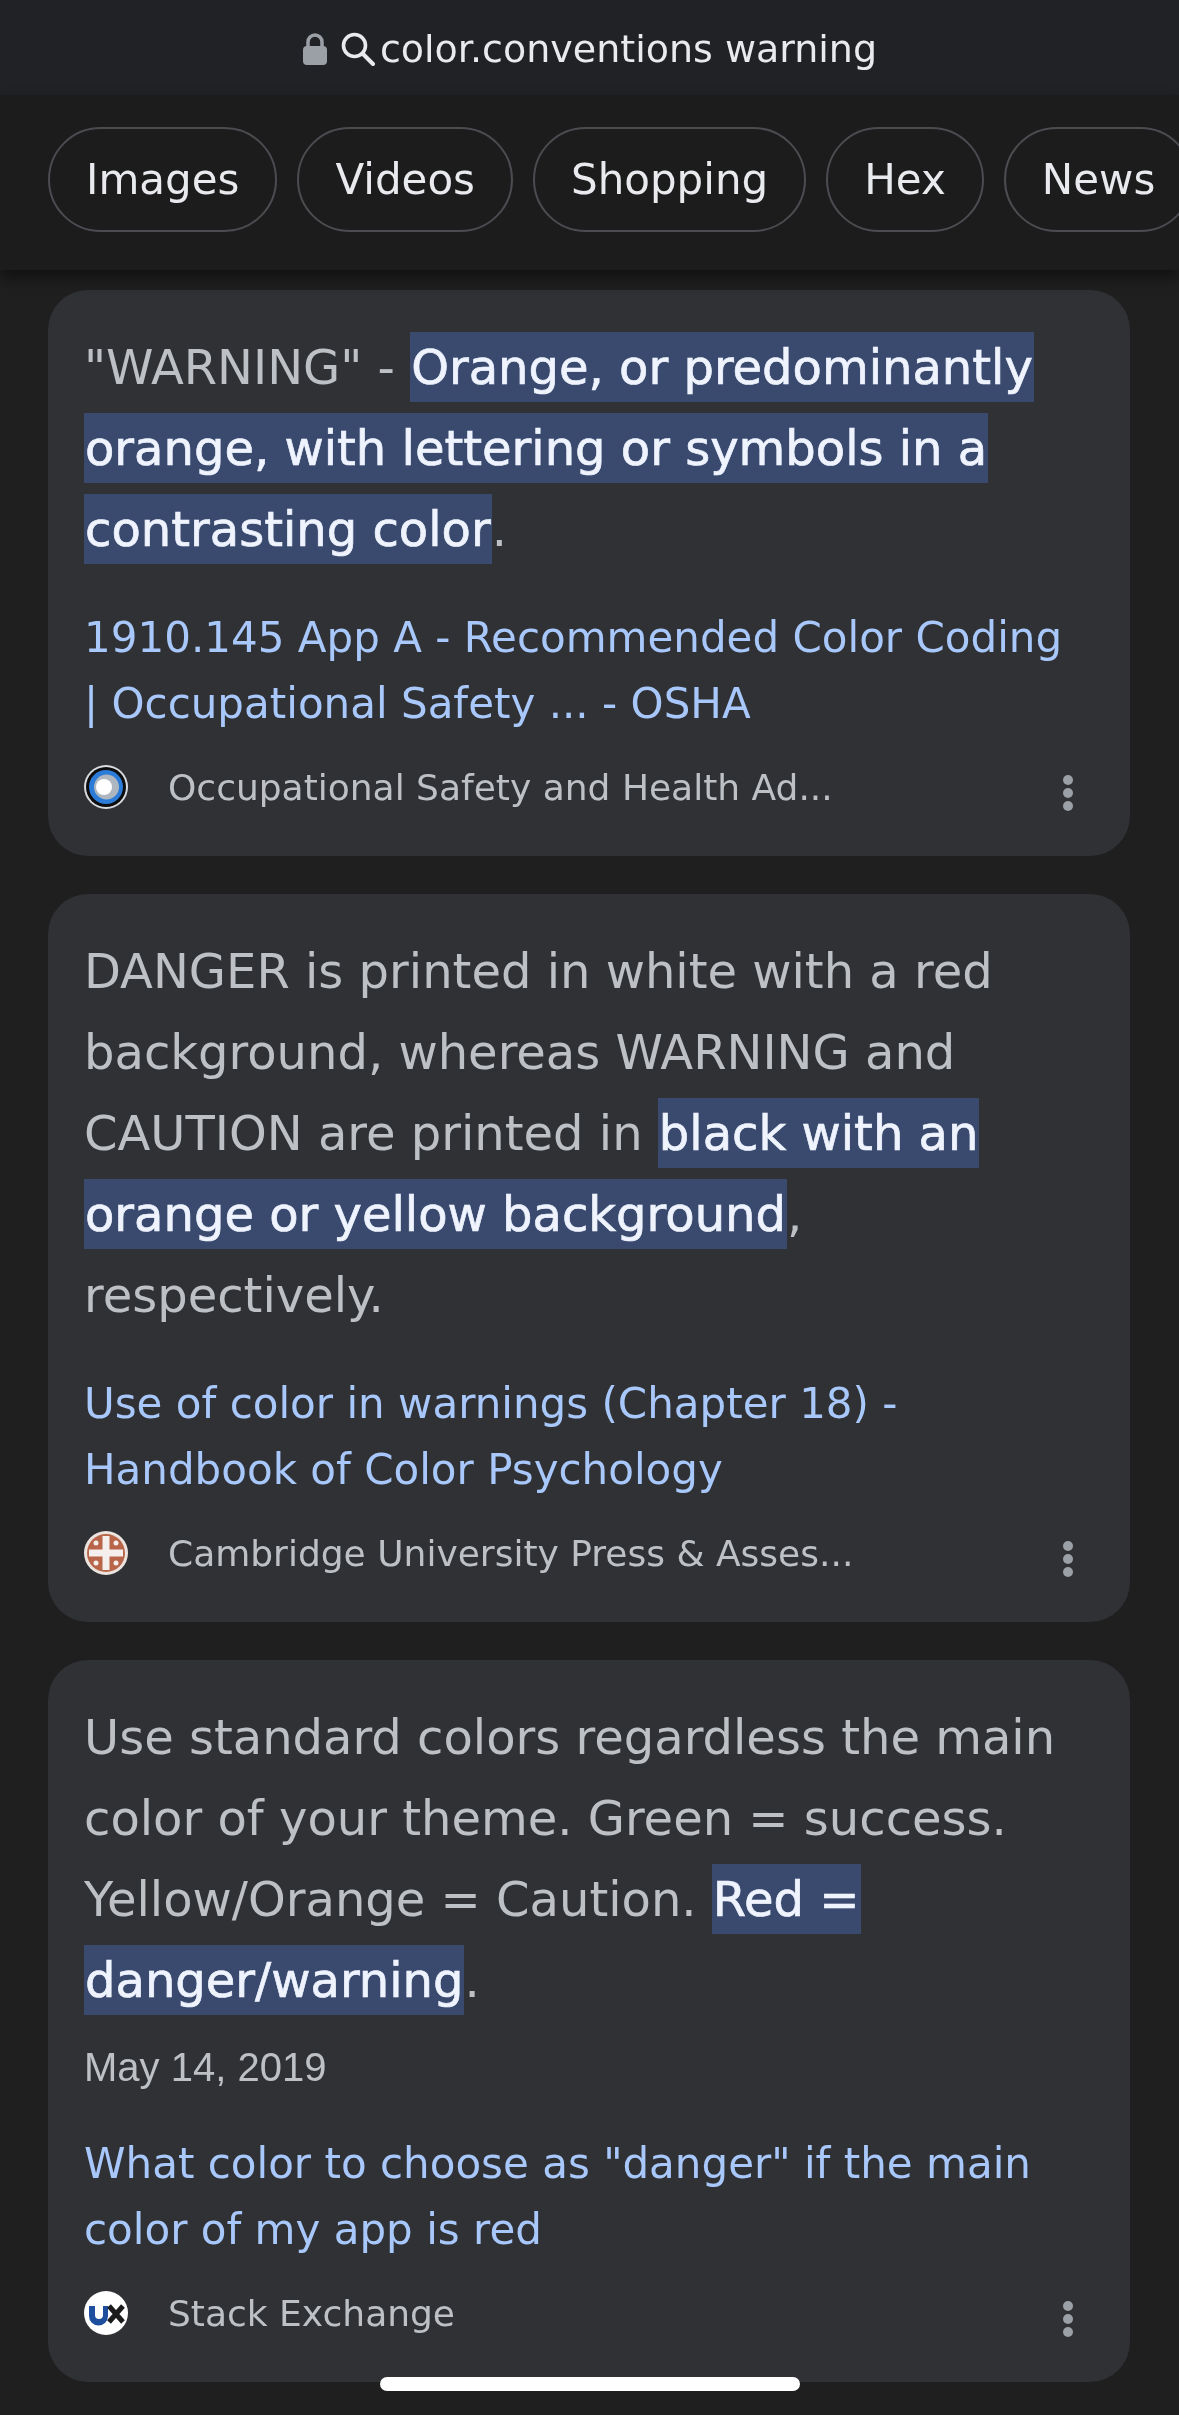  Describe the element at coordinates (106, 2313) in the screenshot. I see `site-logo-icon` at that location.